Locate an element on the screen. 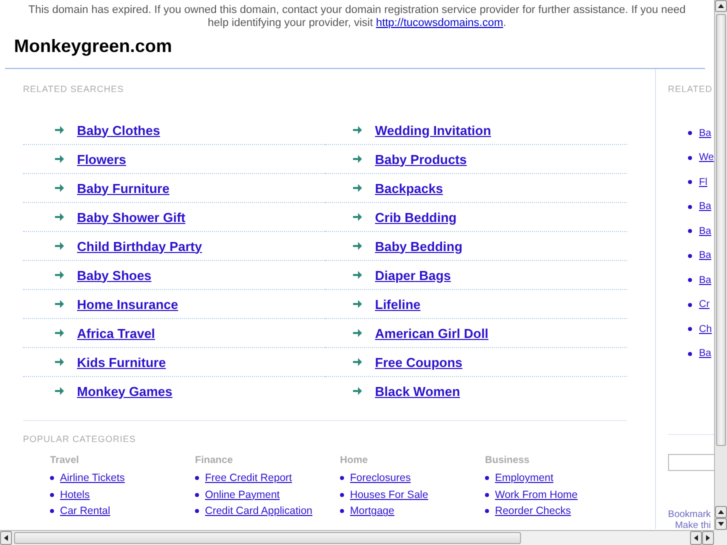  search-link: Monkey Games is located at coordinates (124, 391).